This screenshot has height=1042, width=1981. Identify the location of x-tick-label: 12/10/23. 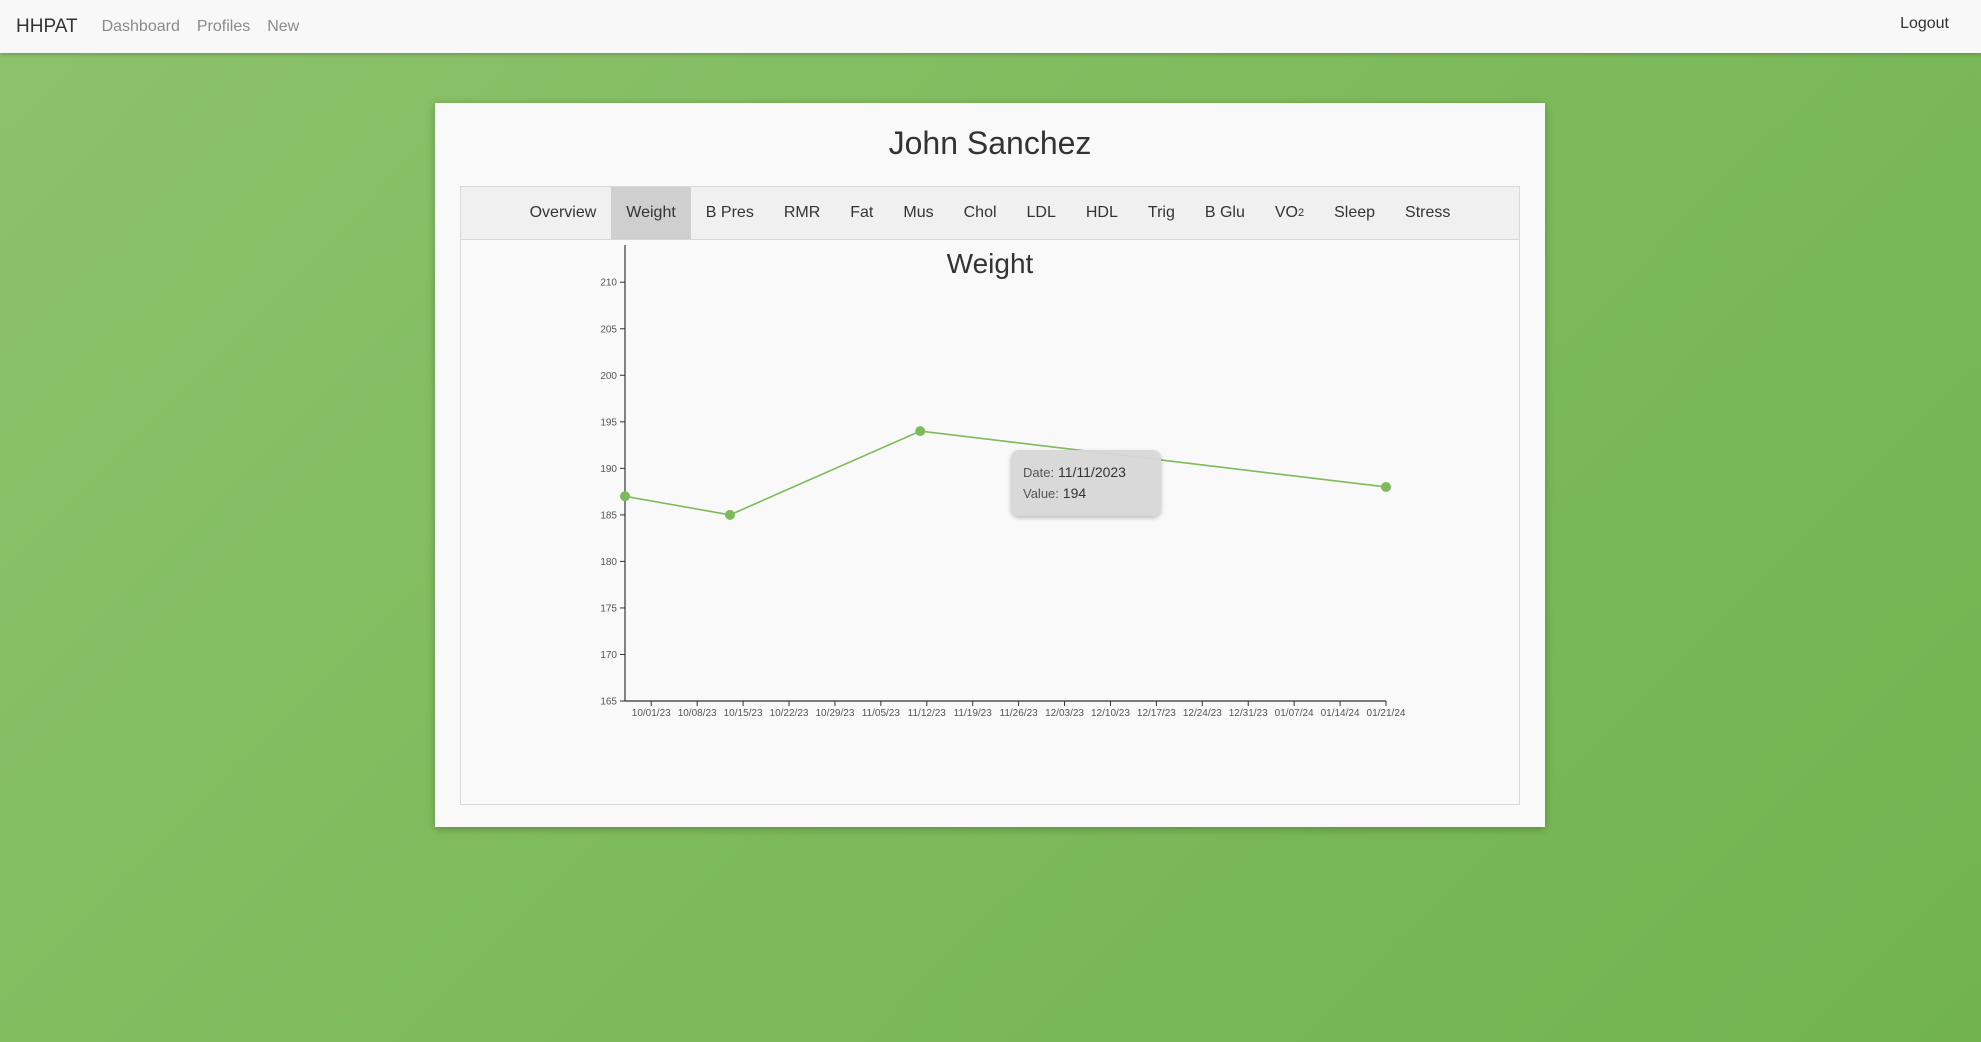
(1110, 713).